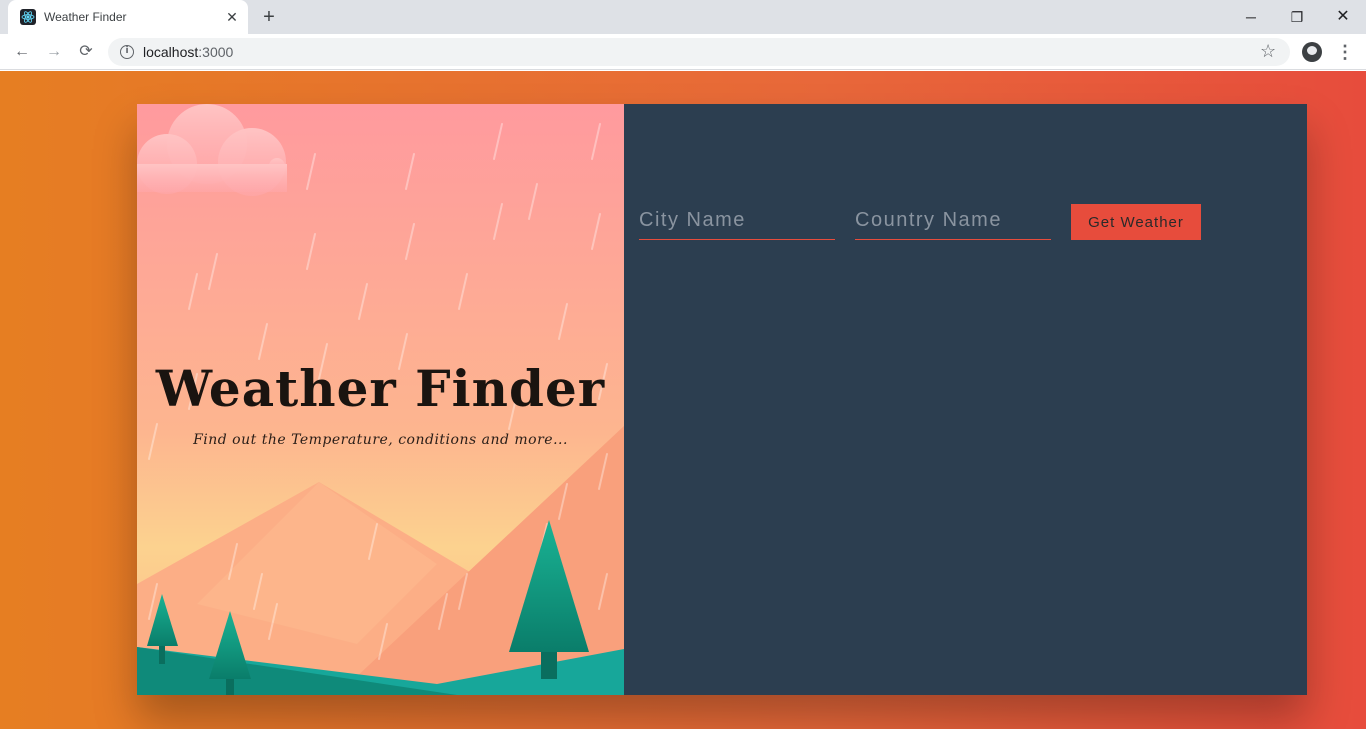  I want to click on close-tab-icon: ✕, so click(232, 17).